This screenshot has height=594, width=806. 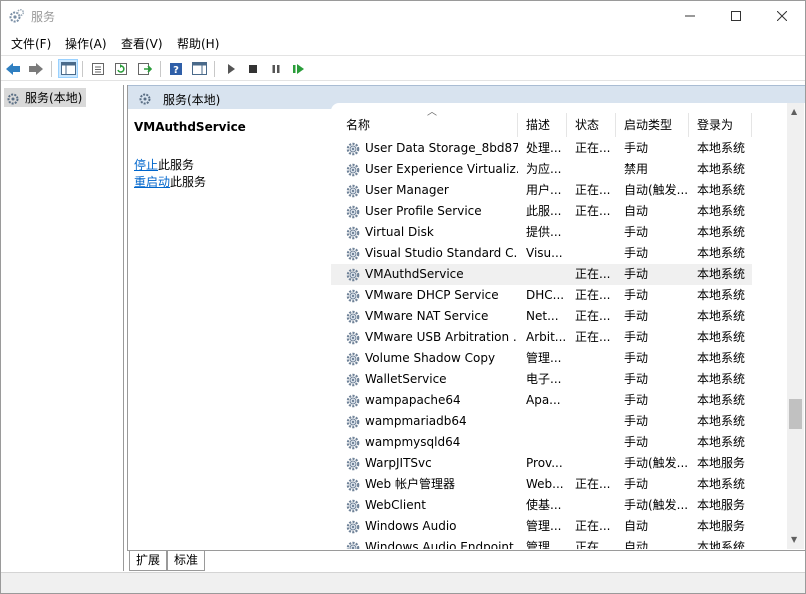 I want to click on service-row: WarpJITSvc Prov... 手动(触发... 本地服务, so click(x=541, y=463).